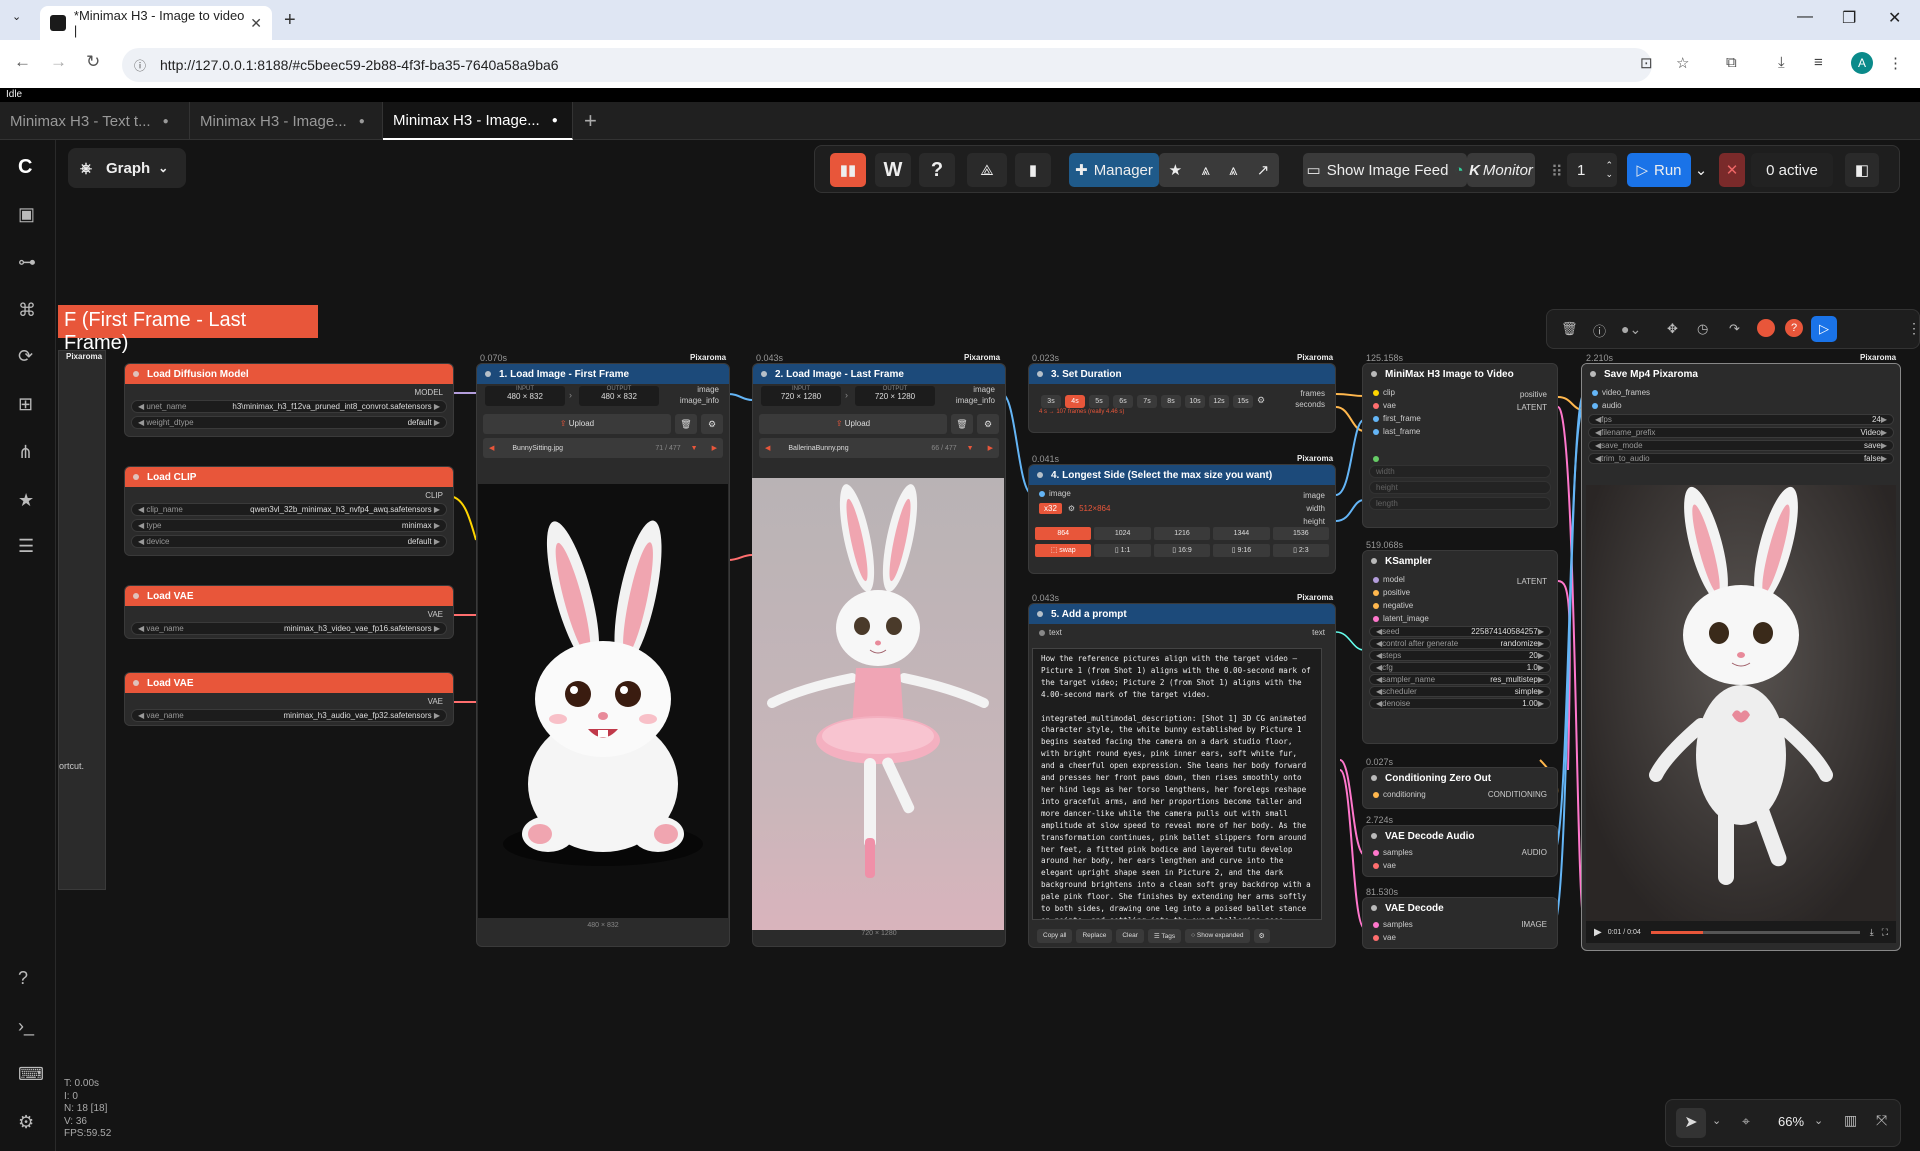 This screenshot has height=1151, width=1920. I want to click on widget-height: height, so click(1460, 487).